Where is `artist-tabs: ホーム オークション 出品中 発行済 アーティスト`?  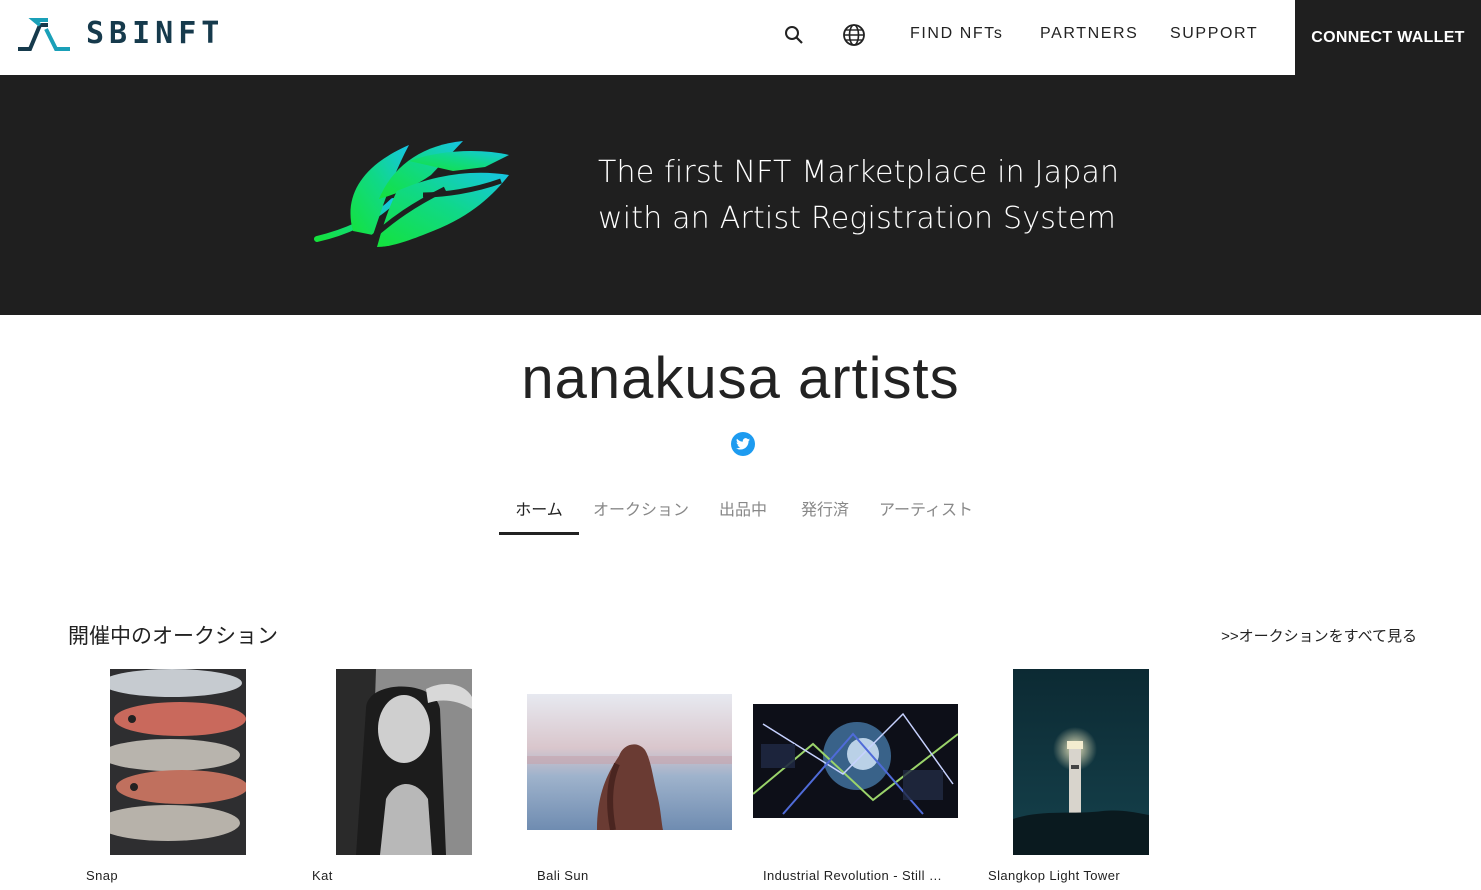 artist-tabs: ホーム オークション 出品中 発行済 アーティスト is located at coordinates (740, 514).